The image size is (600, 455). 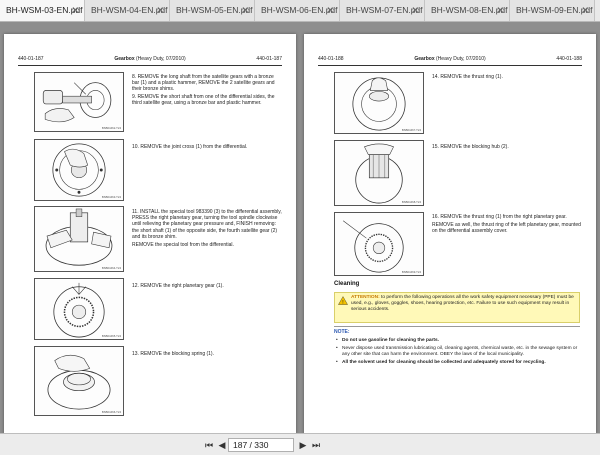 I want to click on figure-code: BSB04469-T24, so click(x=411, y=272).